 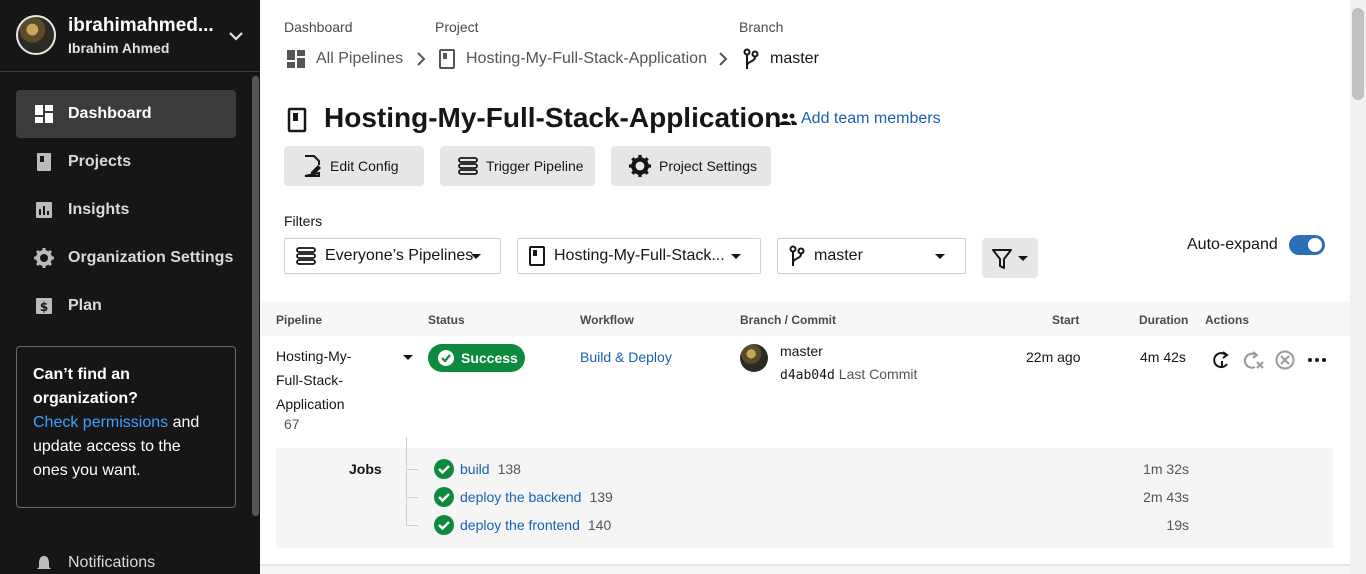 I want to click on edit-config-button: Edit Config, so click(x=354, y=166).